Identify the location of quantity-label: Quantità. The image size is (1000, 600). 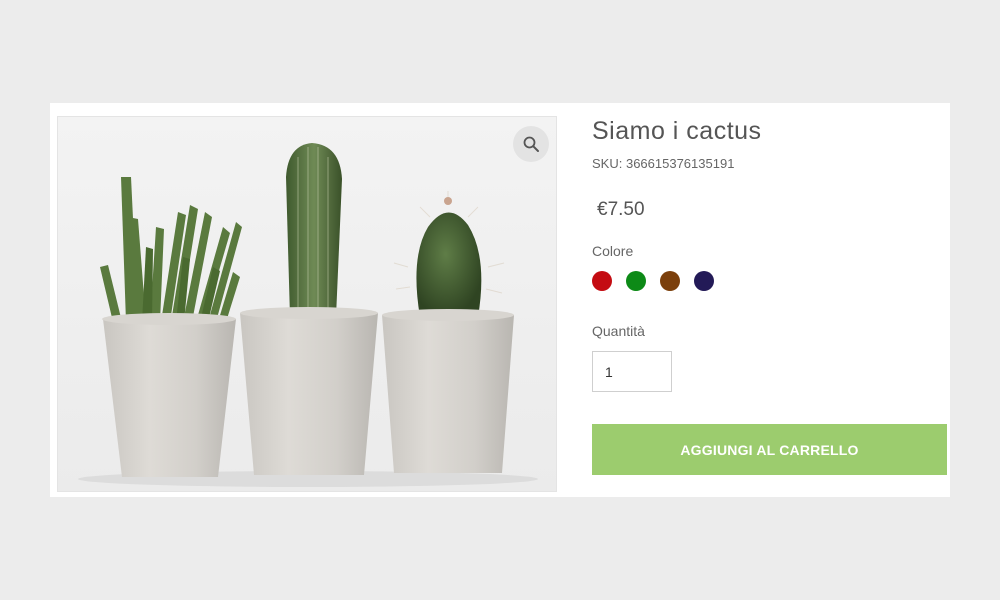
(618, 331).